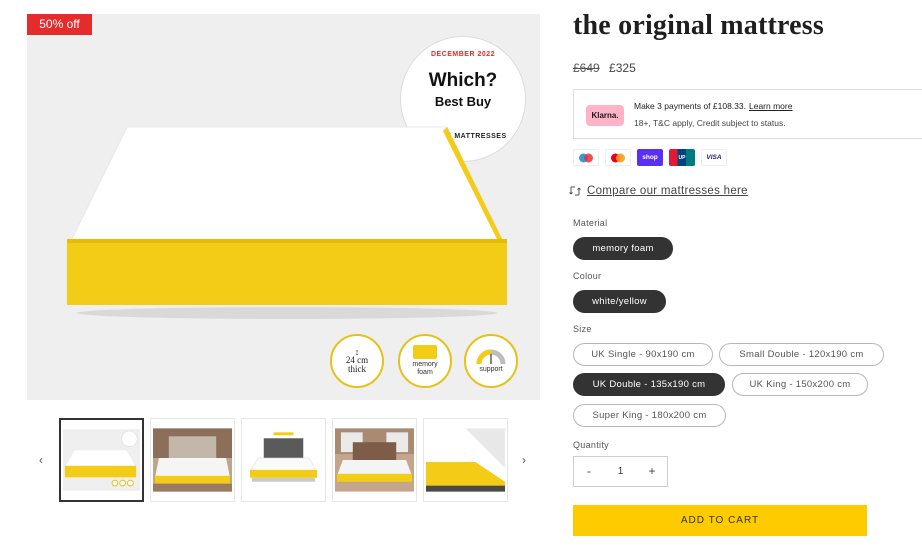 The width and height of the screenshot is (922, 559). Describe the element at coordinates (41, 460) in the screenshot. I see `thumbnail-prev-button: ‹` at that location.